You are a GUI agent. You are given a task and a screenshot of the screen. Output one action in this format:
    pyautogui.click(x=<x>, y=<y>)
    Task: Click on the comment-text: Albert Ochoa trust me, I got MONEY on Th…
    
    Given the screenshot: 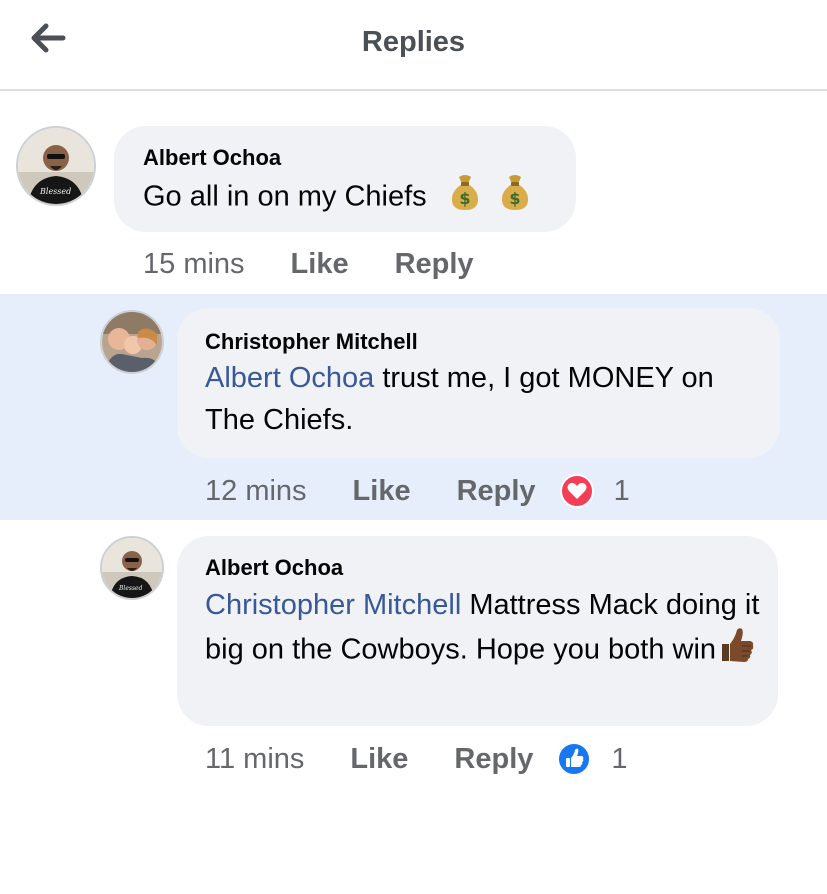 What is the action you would take?
    pyautogui.click(x=485, y=399)
    